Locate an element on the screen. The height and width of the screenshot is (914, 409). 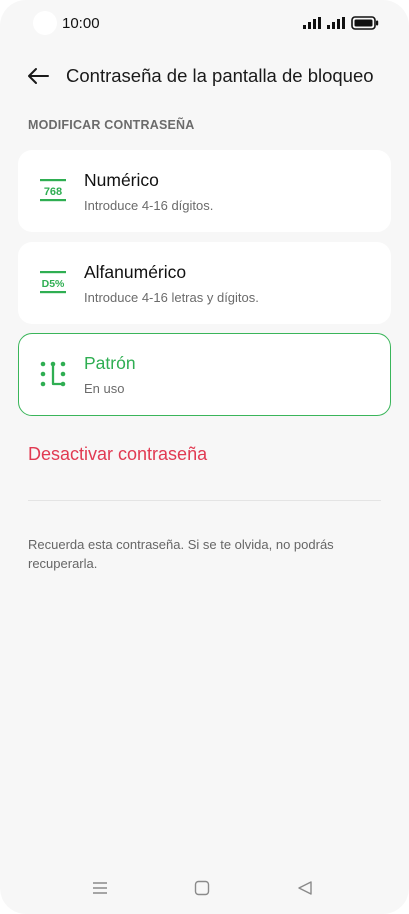
pattern-icon is located at coordinates (53, 374).